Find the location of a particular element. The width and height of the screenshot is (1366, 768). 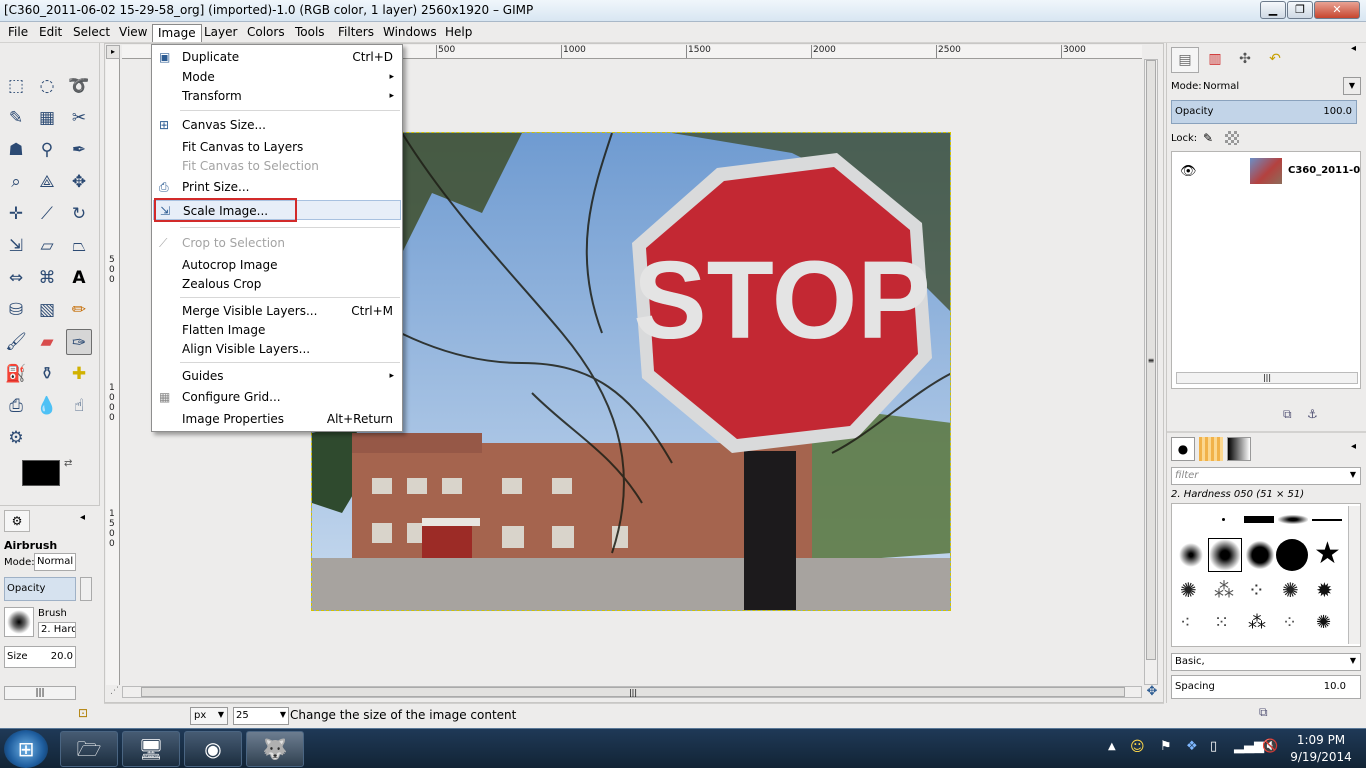

dropbox-icon: ❖ is located at coordinates (1192, 746).